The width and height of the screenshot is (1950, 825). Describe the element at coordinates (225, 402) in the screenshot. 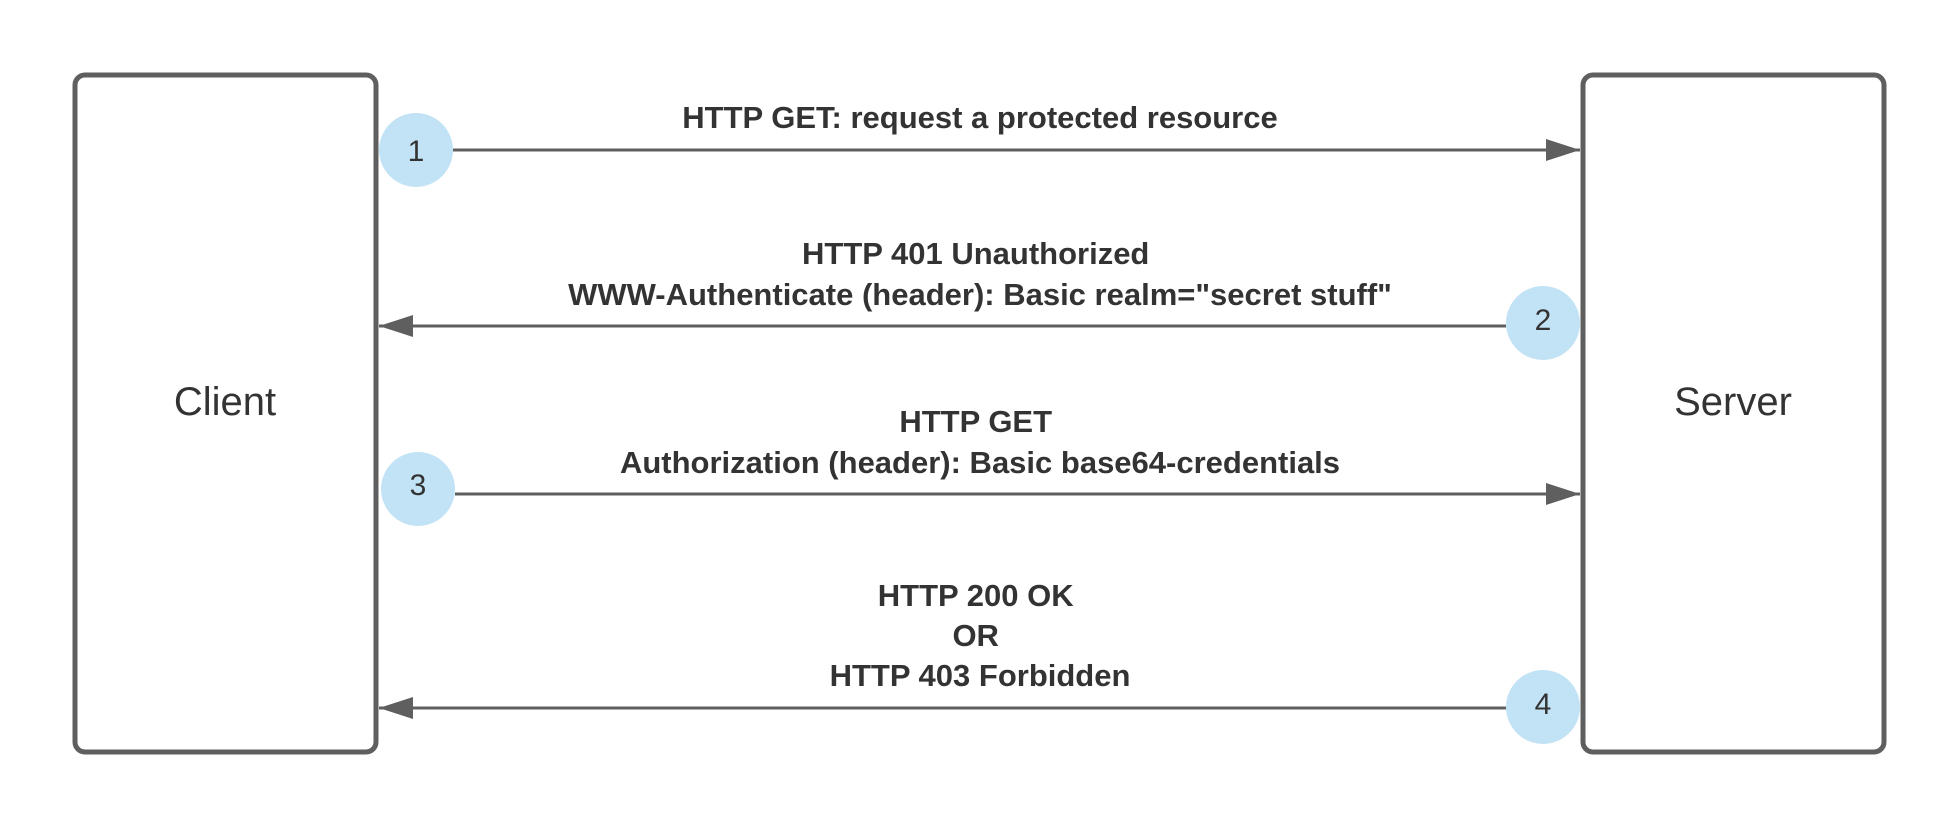

I see `client-label: Client` at that location.